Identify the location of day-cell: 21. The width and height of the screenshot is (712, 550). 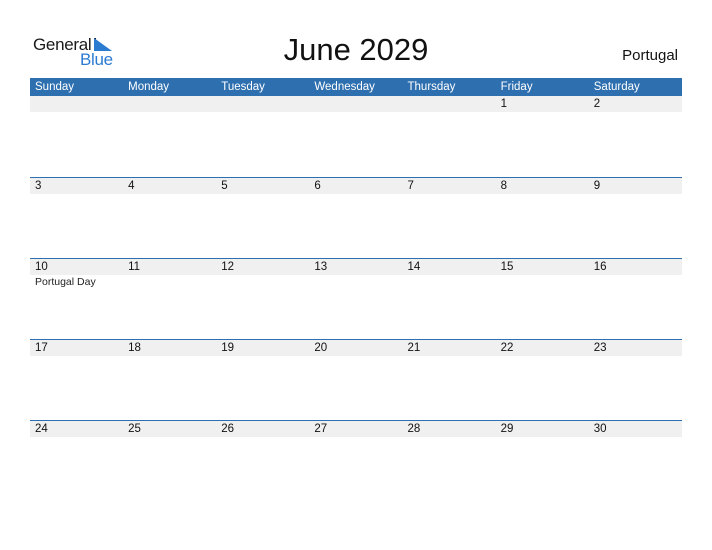
(449, 380).